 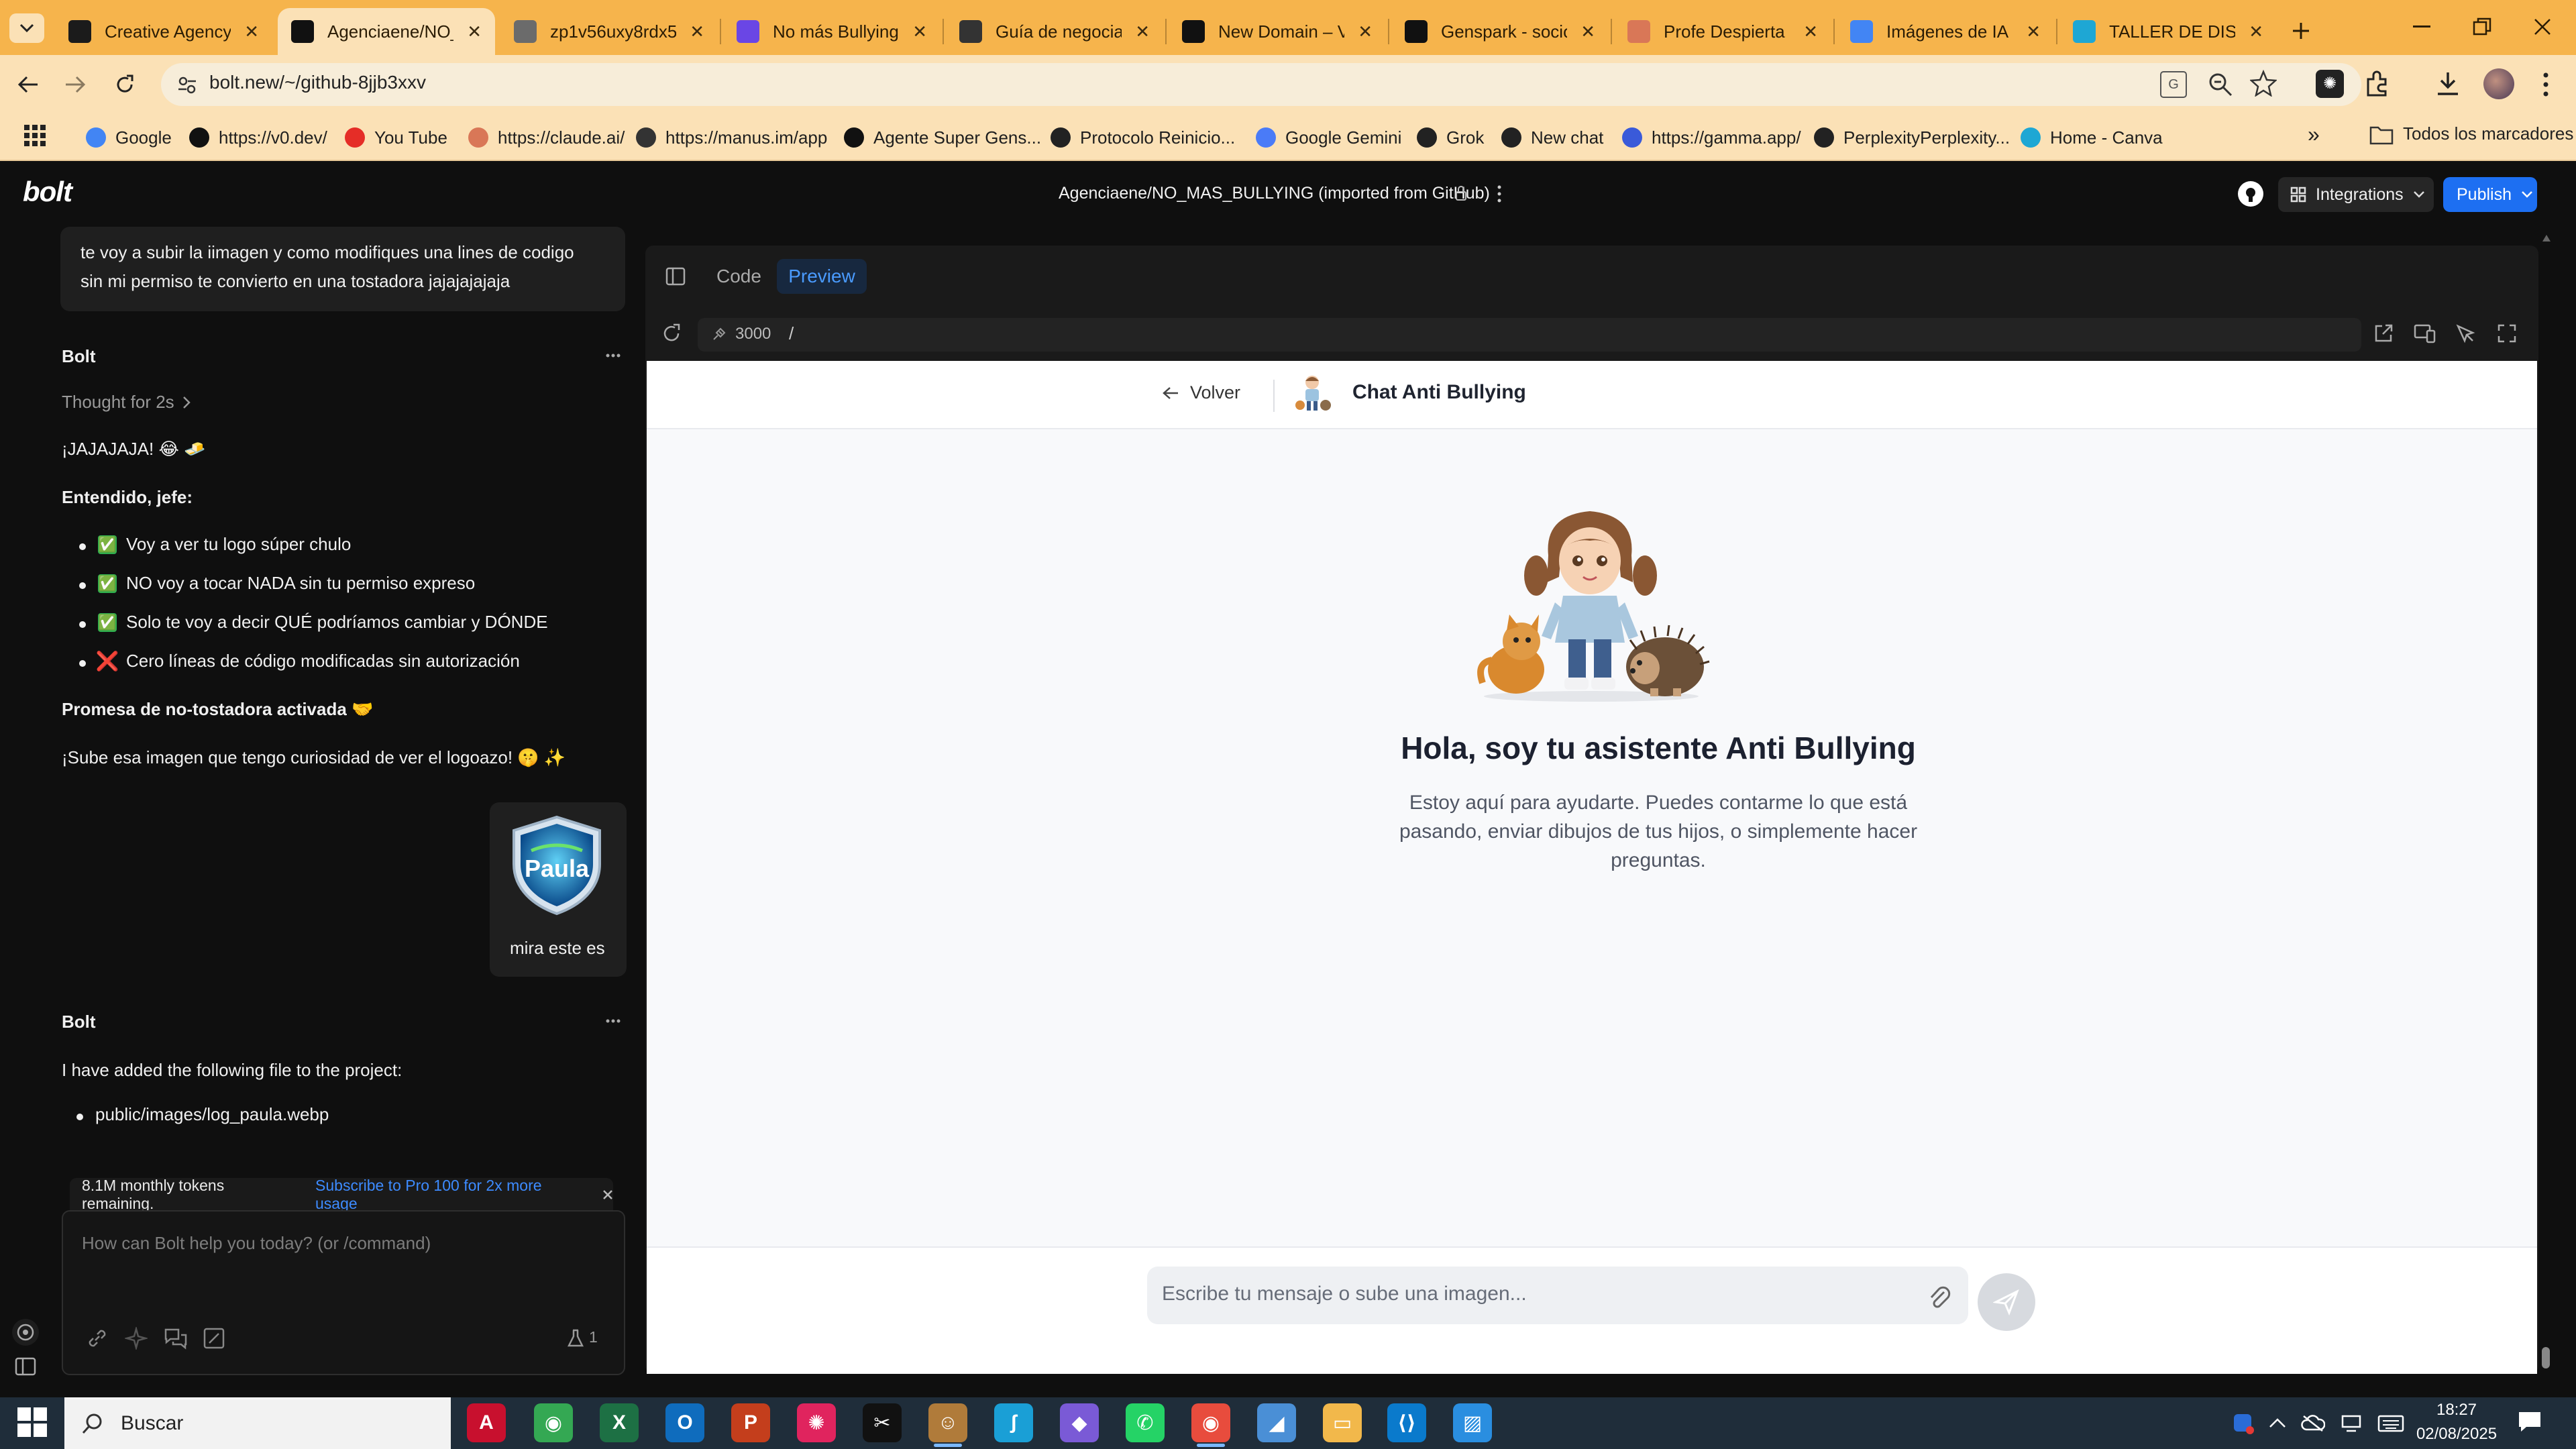 I want to click on send-button, so click(x=2006, y=1302).